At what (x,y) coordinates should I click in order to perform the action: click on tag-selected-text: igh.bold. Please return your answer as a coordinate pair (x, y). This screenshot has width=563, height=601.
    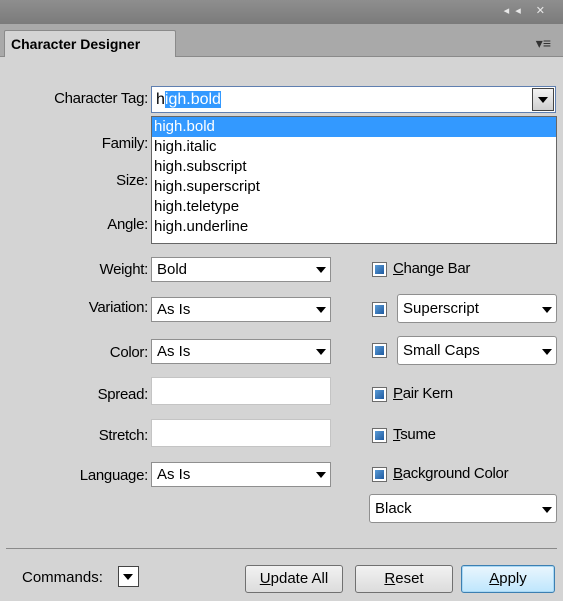
    Looking at the image, I should click on (192, 99).